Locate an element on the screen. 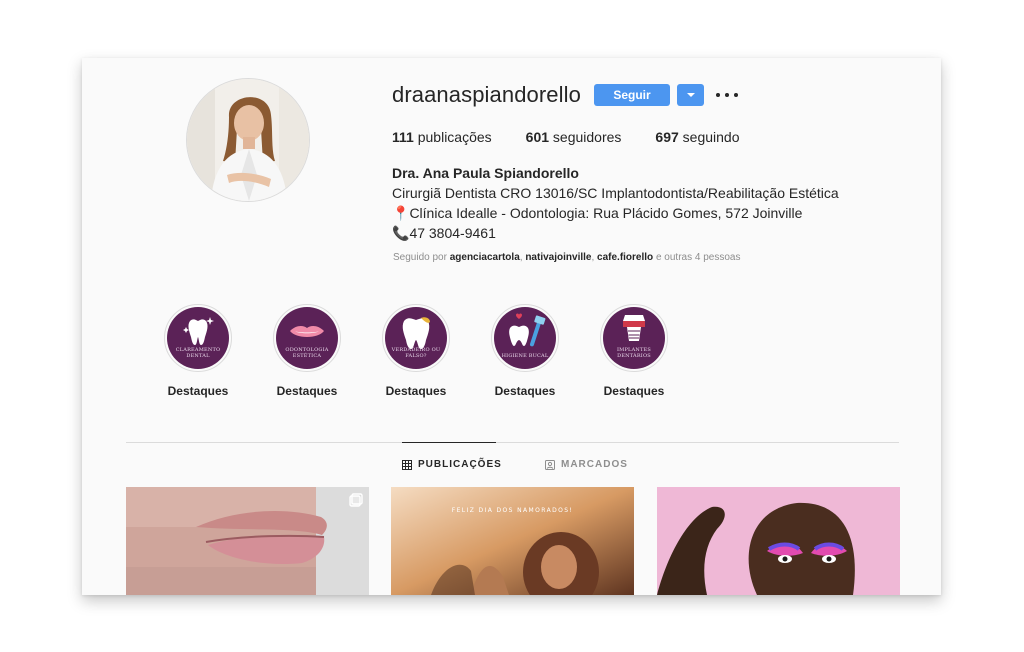 The width and height of the screenshot is (1024, 652). profile-username: draanaspiandorello is located at coordinates (486, 94).